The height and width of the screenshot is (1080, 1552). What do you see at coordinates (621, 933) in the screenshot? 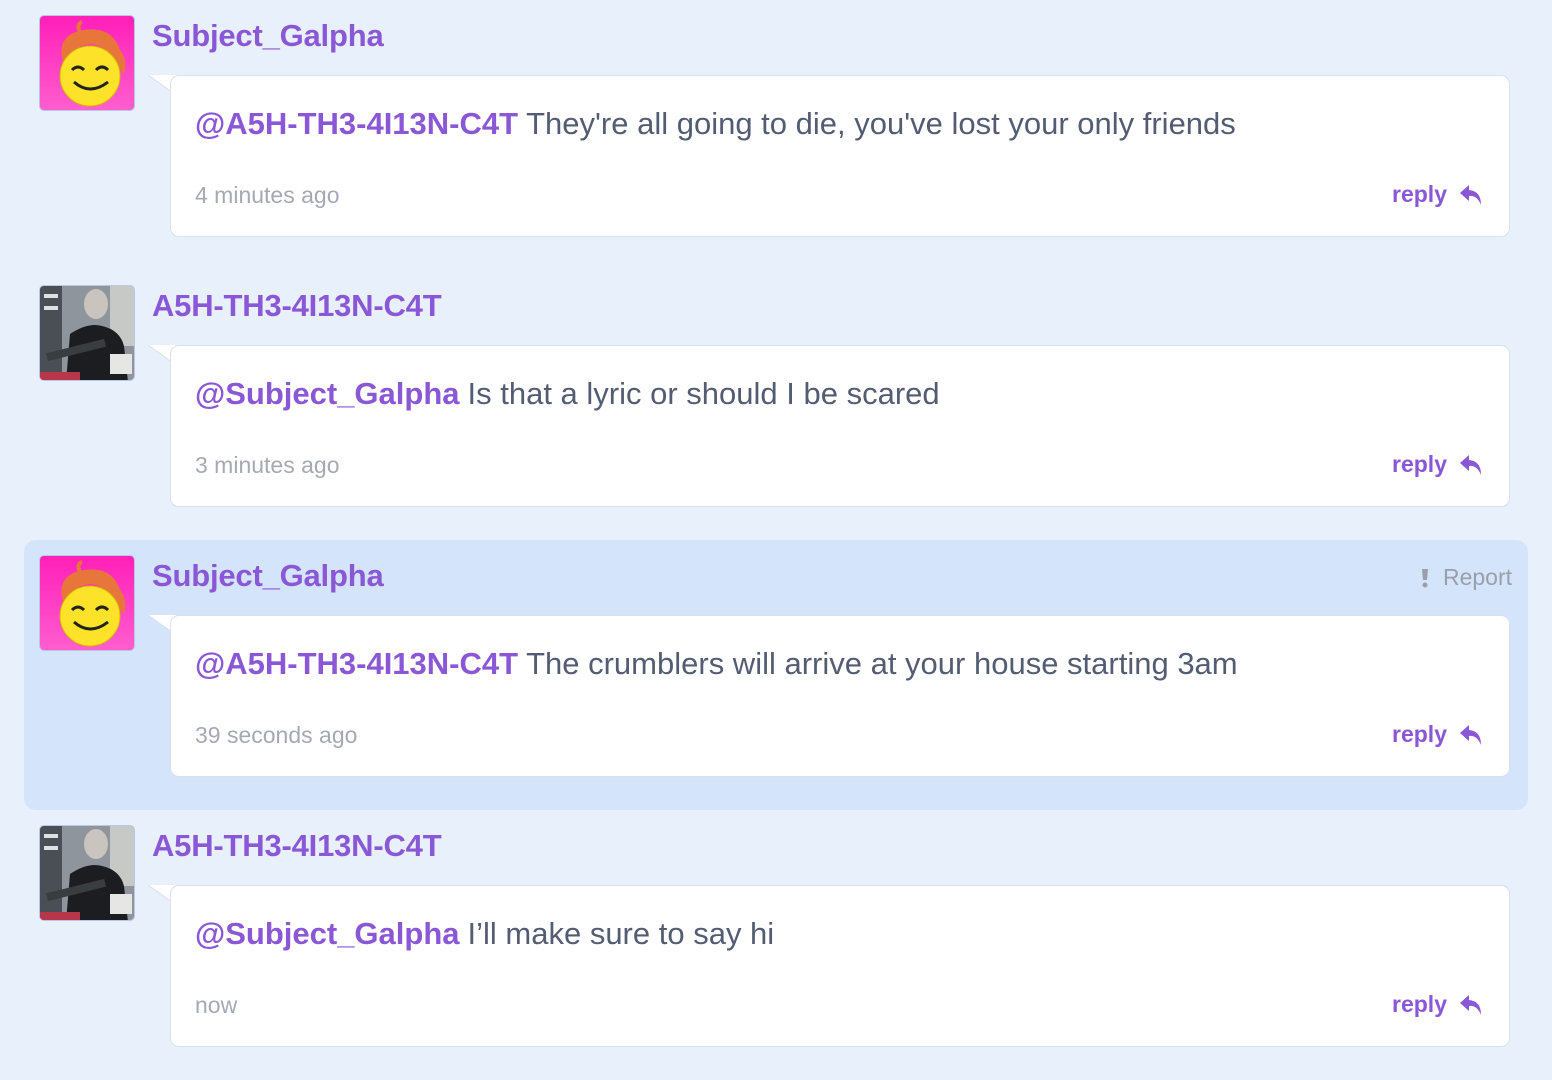
I see `comment-text: I’ll make sure to say hi` at bounding box center [621, 933].